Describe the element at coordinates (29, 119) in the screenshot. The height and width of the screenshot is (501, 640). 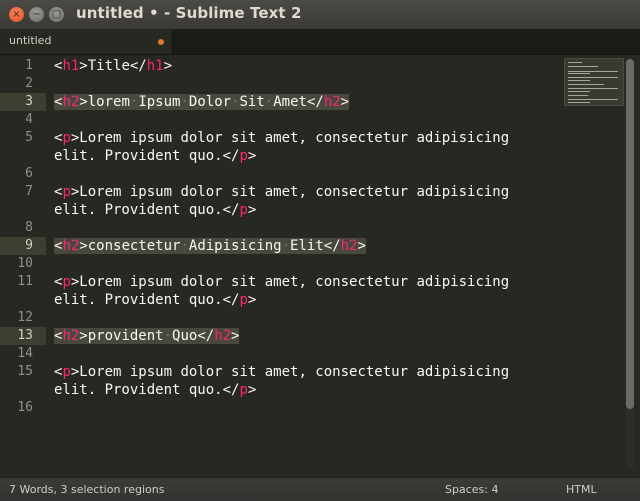
I see `line-number: 4` at that location.